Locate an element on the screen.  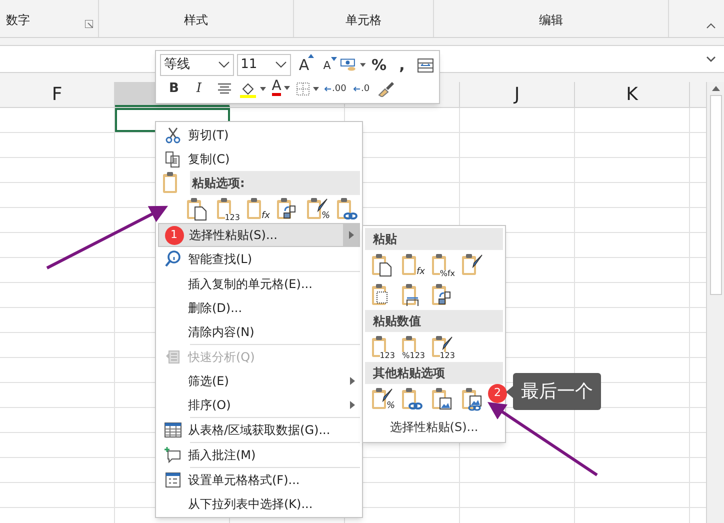
icon-label: %123 is located at coordinates (413, 356).